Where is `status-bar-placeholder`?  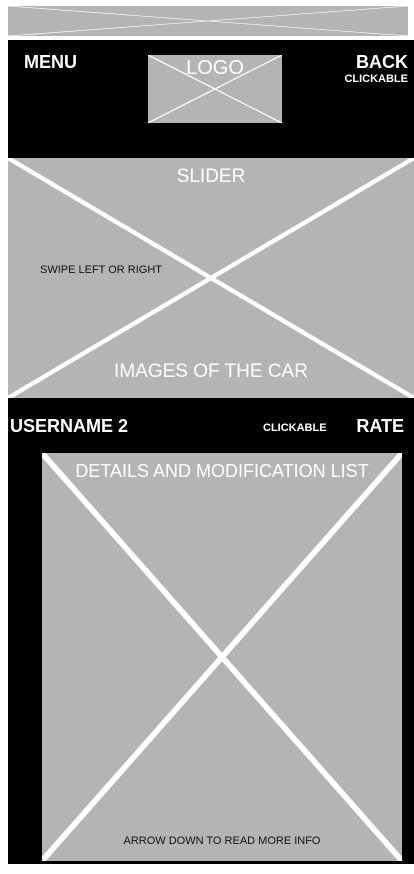 status-bar-placeholder is located at coordinates (208, 21).